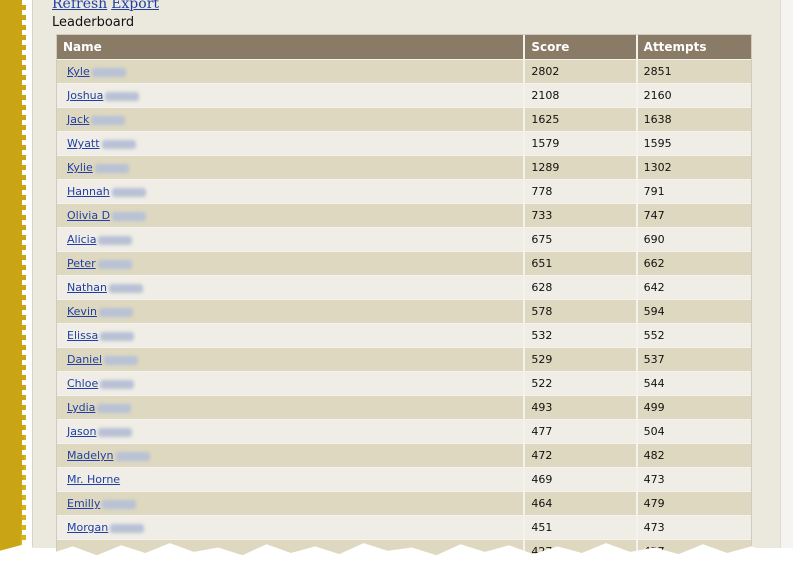 The image size is (808, 564). What do you see at coordinates (107, 6) in the screenshot?
I see `toolbar-links: Refresh Export` at bounding box center [107, 6].